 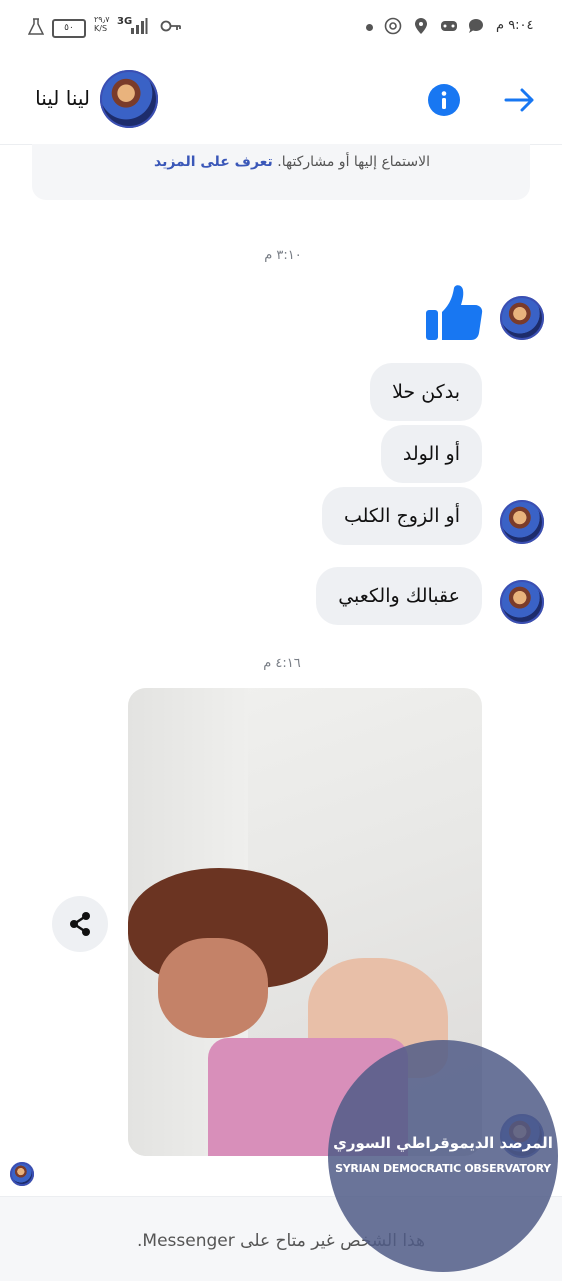 What do you see at coordinates (399, 596) in the screenshot?
I see `message-bubble: عقبالك والكعبي` at bounding box center [399, 596].